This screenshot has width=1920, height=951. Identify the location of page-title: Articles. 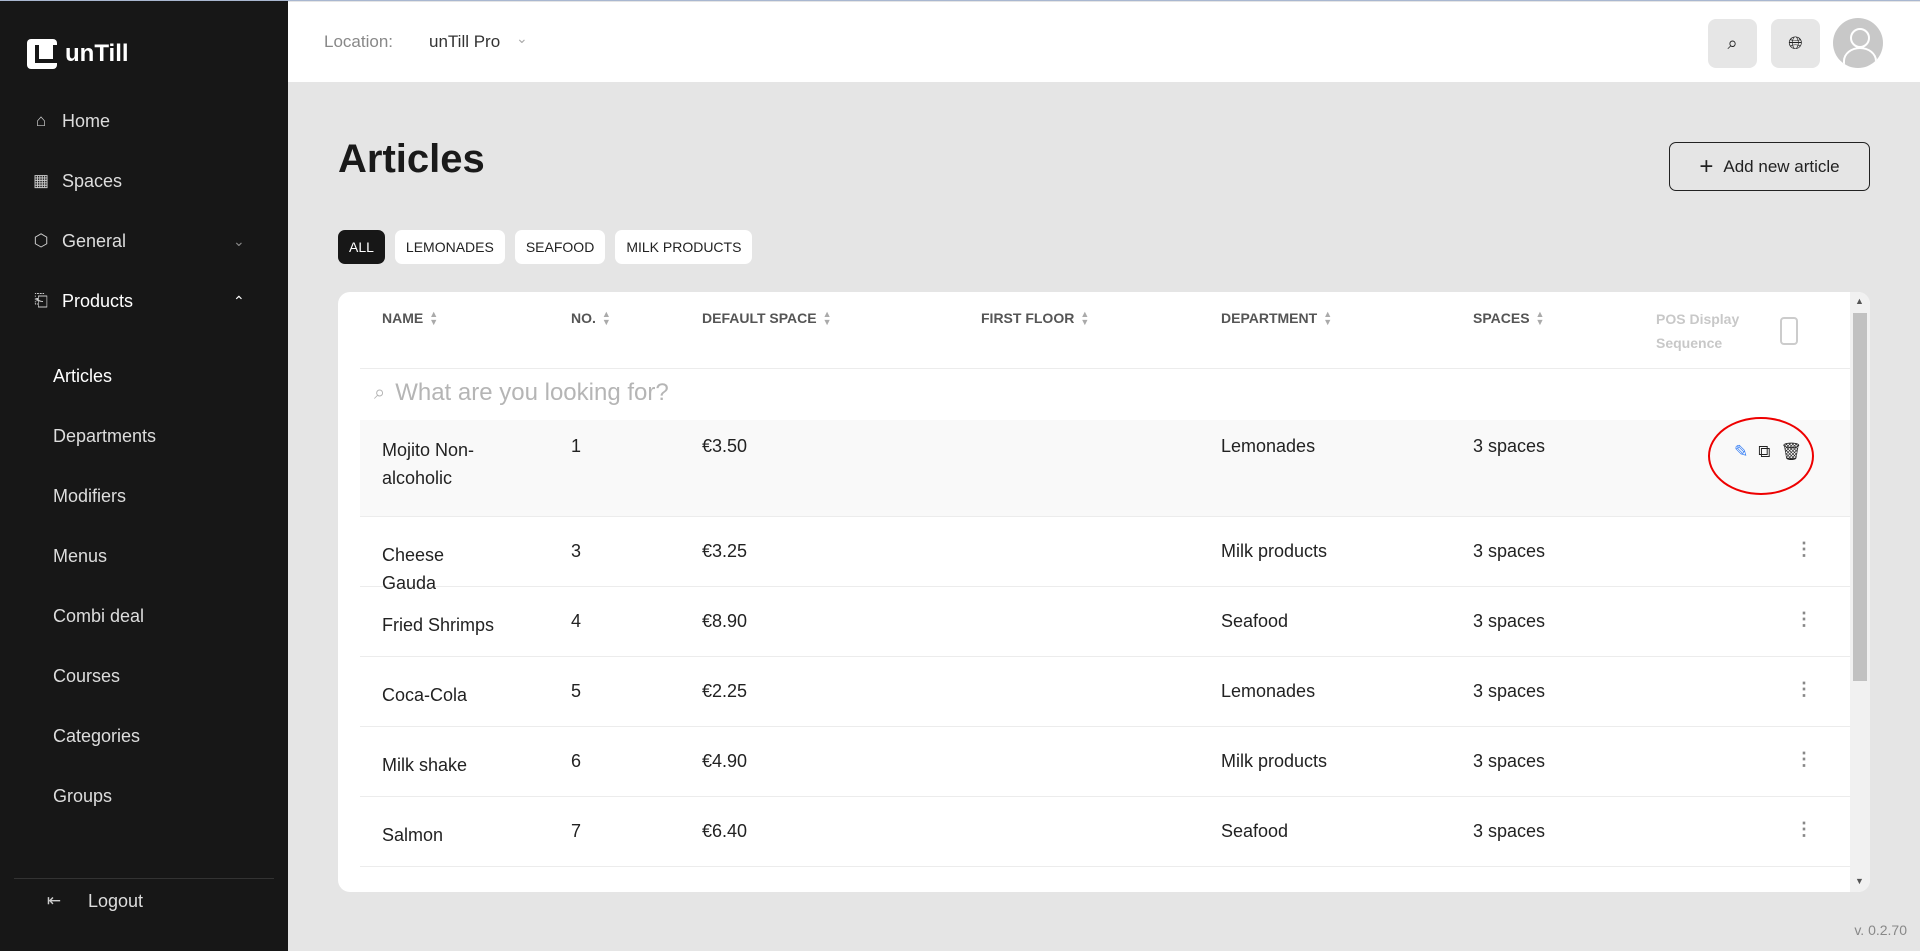
(411, 159).